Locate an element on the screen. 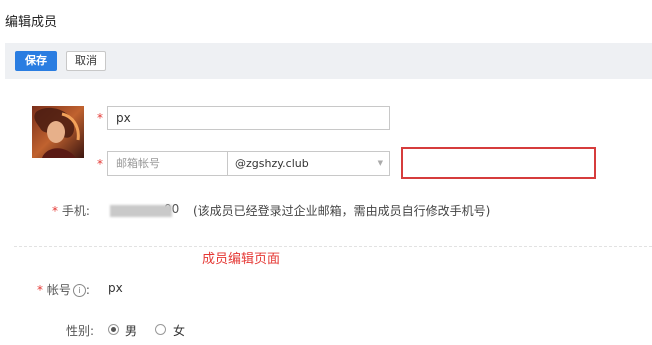 The height and width of the screenshot is (345, 652). account-label-colon: : is located at coordinates (87, 290).